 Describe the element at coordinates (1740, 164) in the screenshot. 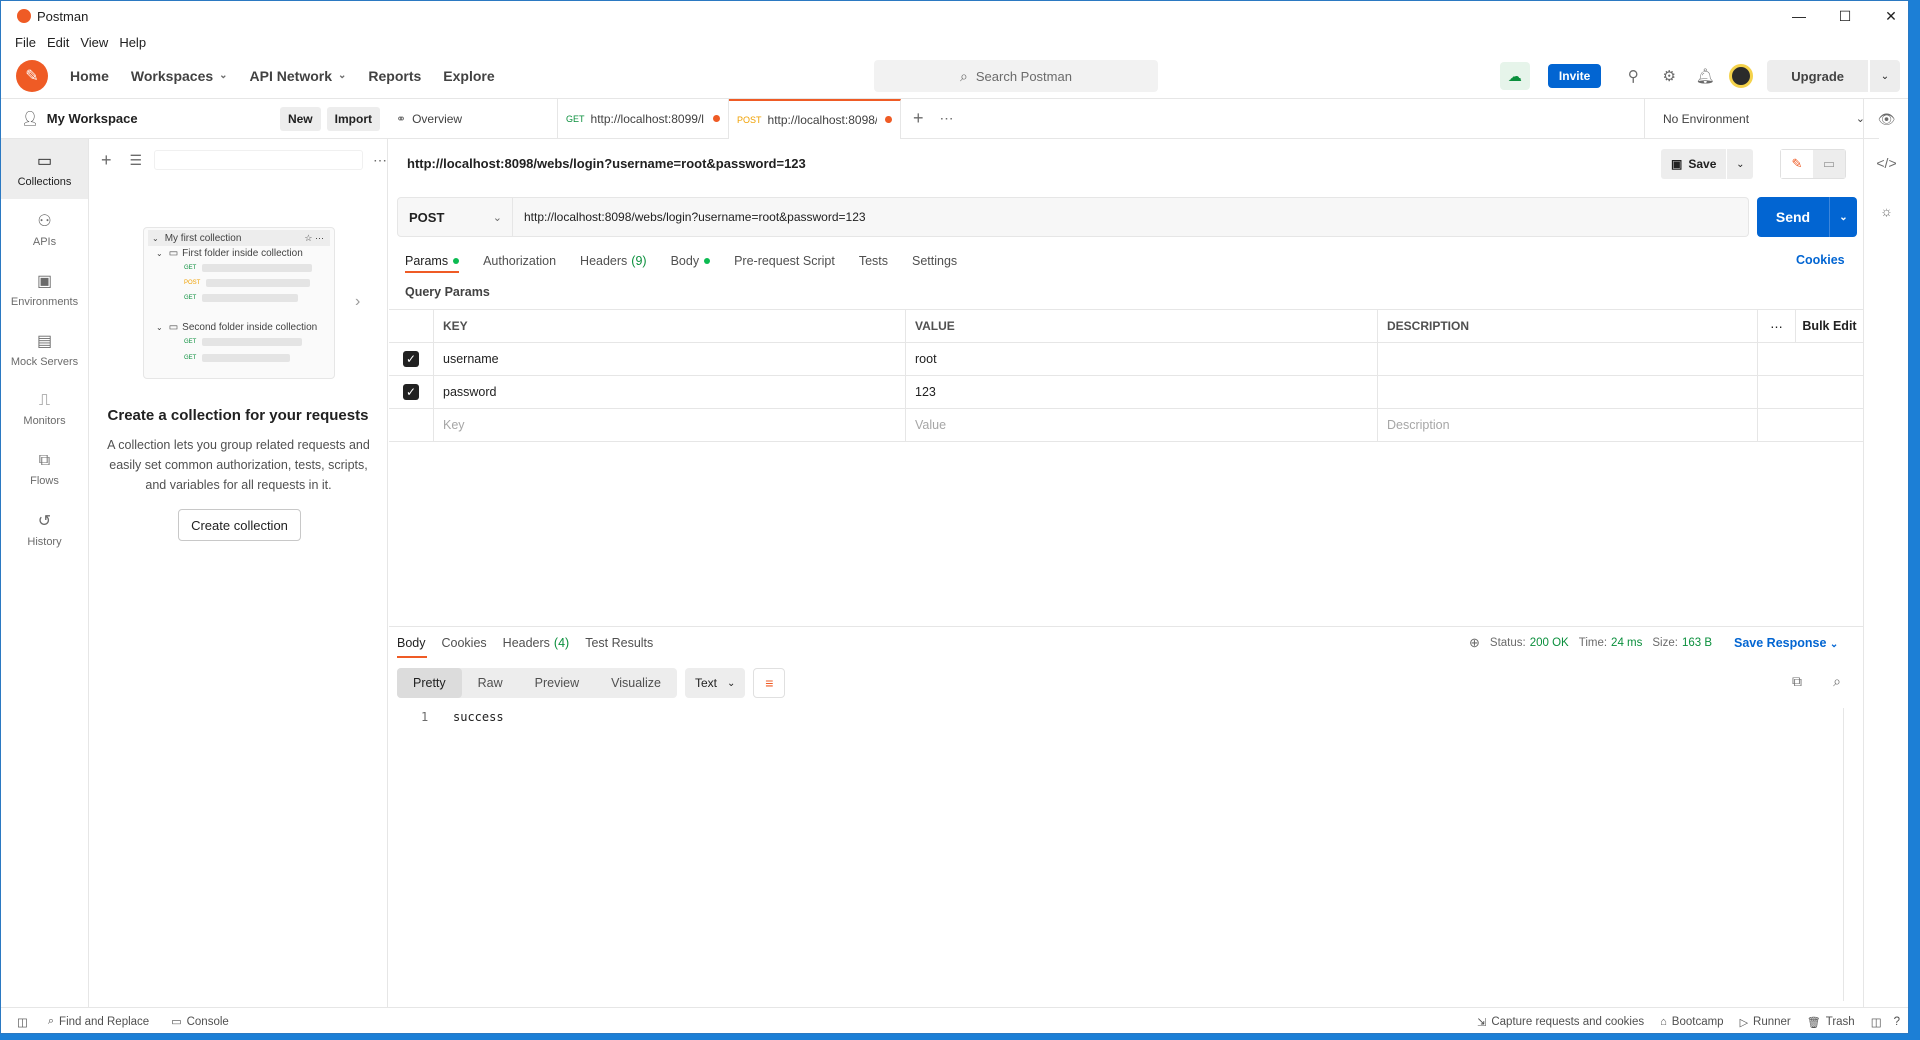

I see `save-dropdown-chevron-icon: ⌄` at that location.